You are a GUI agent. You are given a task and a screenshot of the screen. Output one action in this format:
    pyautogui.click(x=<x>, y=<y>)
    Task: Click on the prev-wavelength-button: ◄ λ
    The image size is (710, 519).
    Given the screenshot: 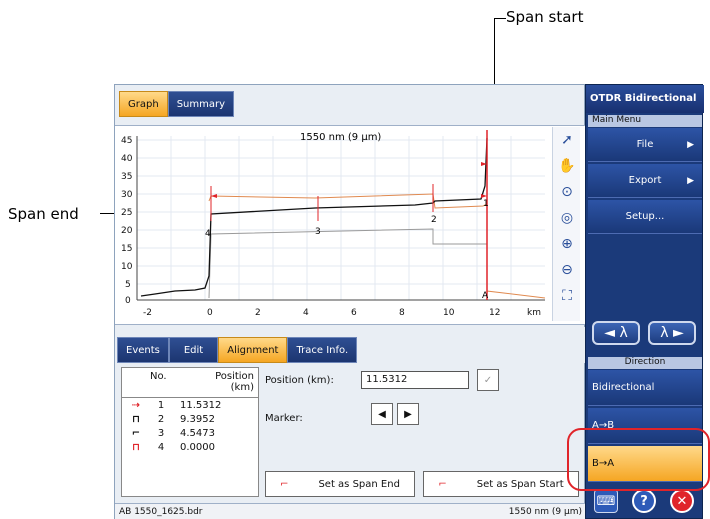 What is the action you would take?
    pyautogui.click(x=616, y=333)
    